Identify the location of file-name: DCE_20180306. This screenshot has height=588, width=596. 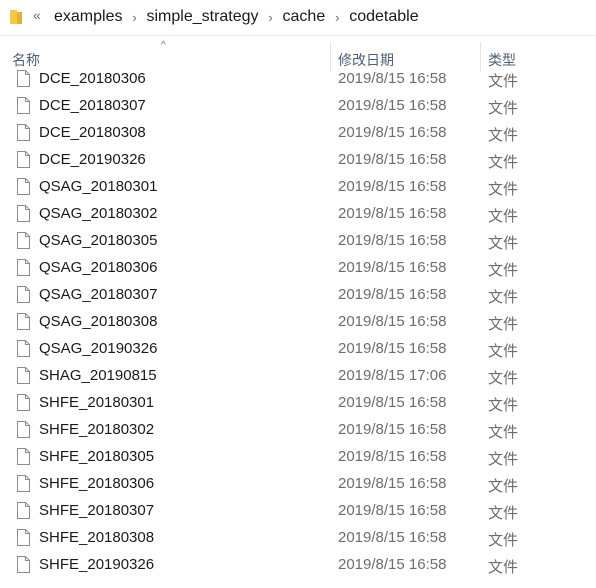
(92, 78).